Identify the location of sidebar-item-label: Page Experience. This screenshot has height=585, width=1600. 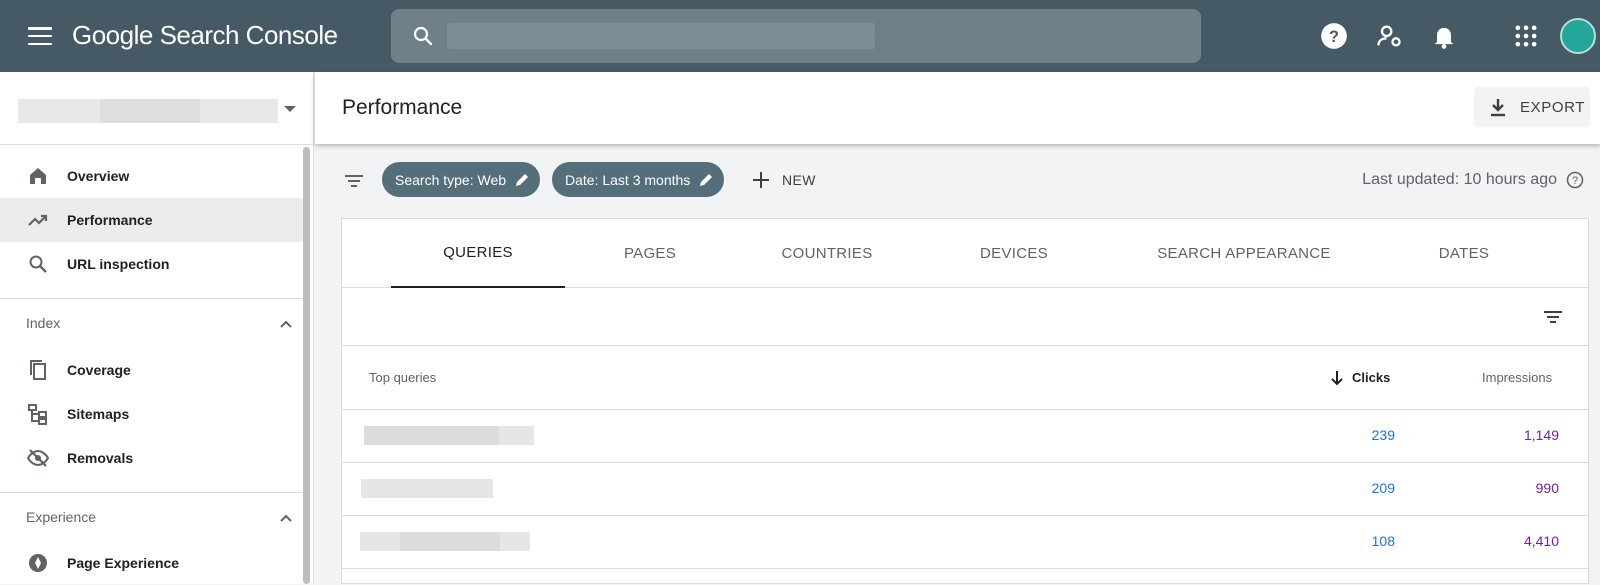
(123, 563).